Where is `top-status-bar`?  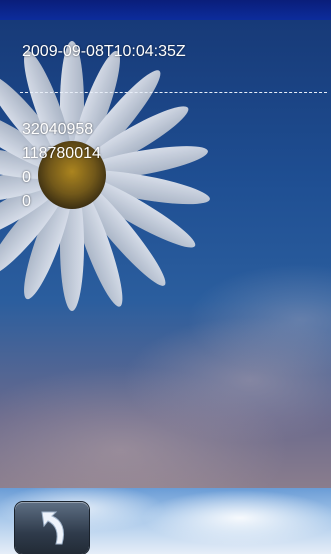 top-status-bar is located at coordinates (165, 10).